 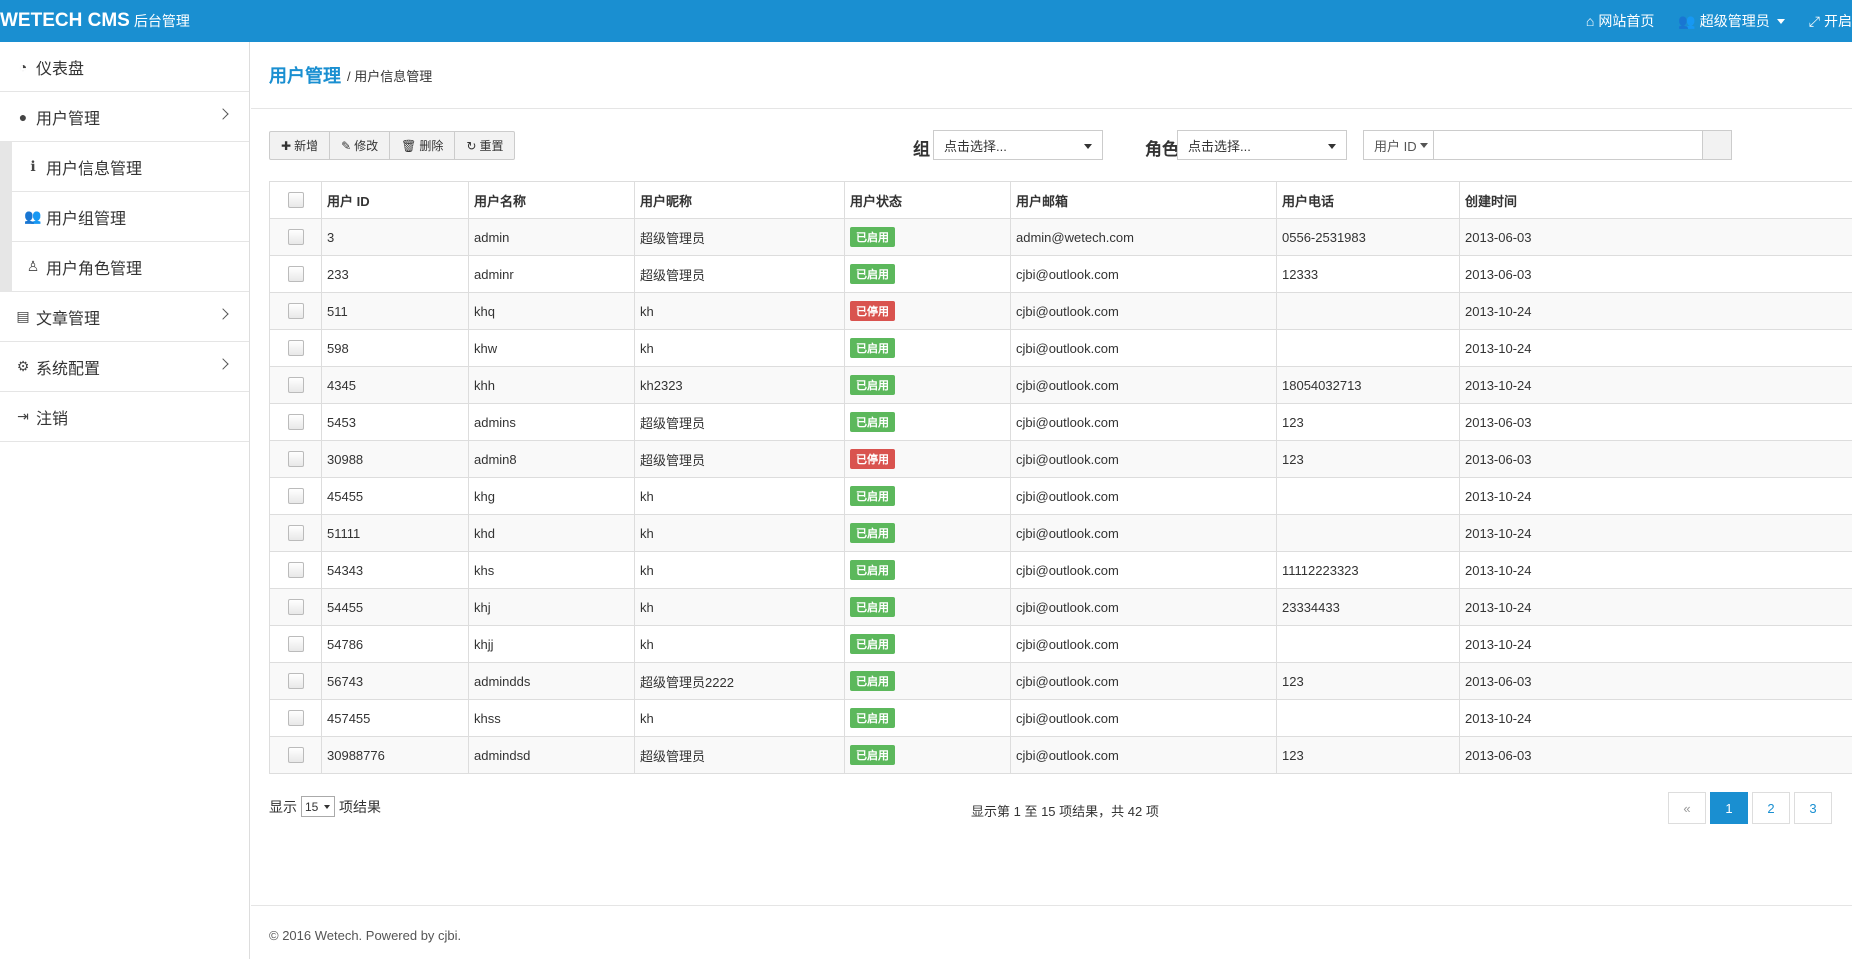 What do you see at coordinates (1620, 21) in the screenshot?
I see `home-link: ⌂ 网站首页` at bounding box center [1620, 21].